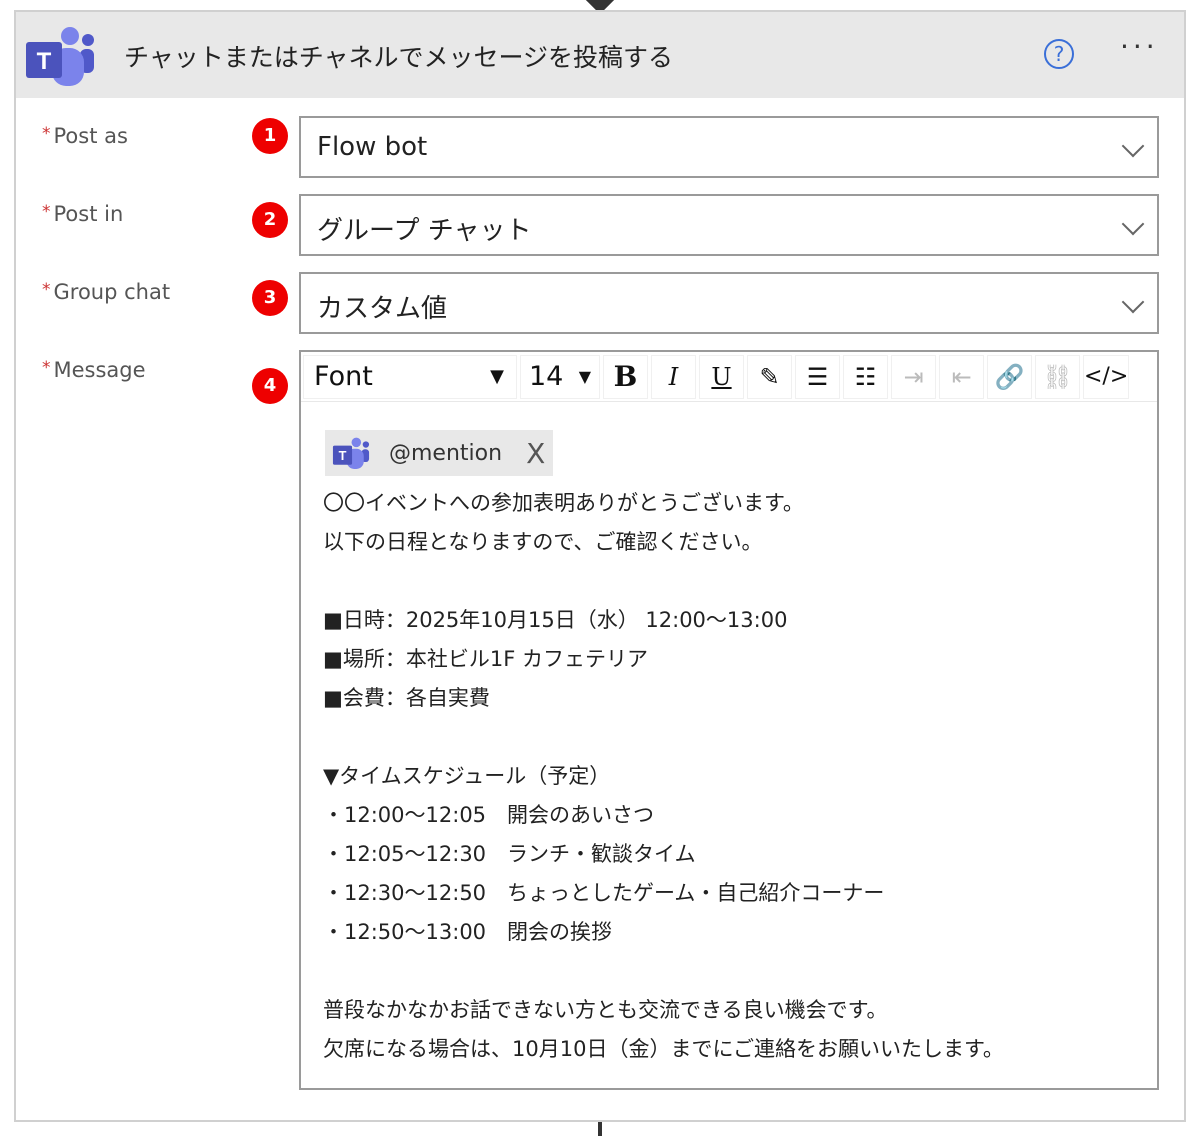  I want to click on message-line: ▼タイムスケジュール（予定）, so click(467, 776).